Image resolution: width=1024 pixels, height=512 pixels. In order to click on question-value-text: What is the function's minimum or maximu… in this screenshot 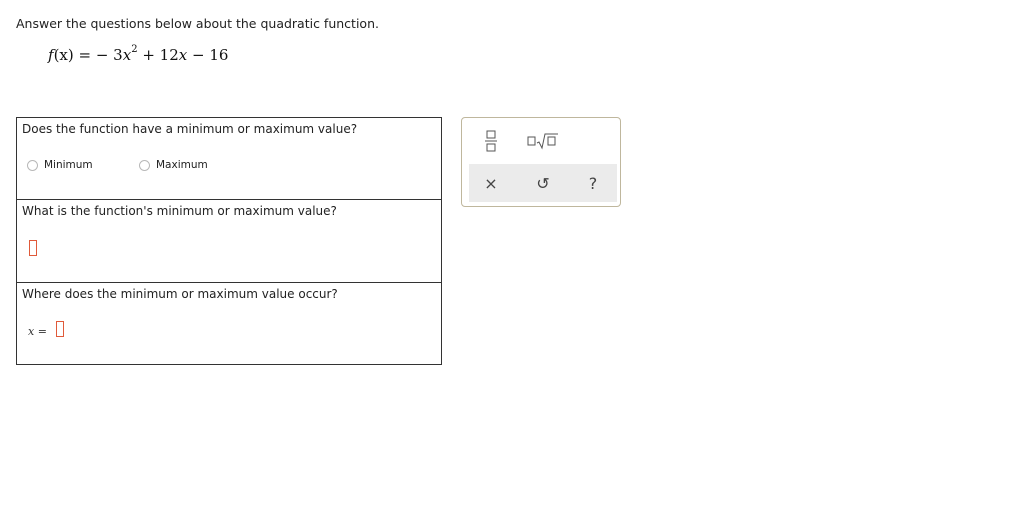, I will do `click(179, 211)`.